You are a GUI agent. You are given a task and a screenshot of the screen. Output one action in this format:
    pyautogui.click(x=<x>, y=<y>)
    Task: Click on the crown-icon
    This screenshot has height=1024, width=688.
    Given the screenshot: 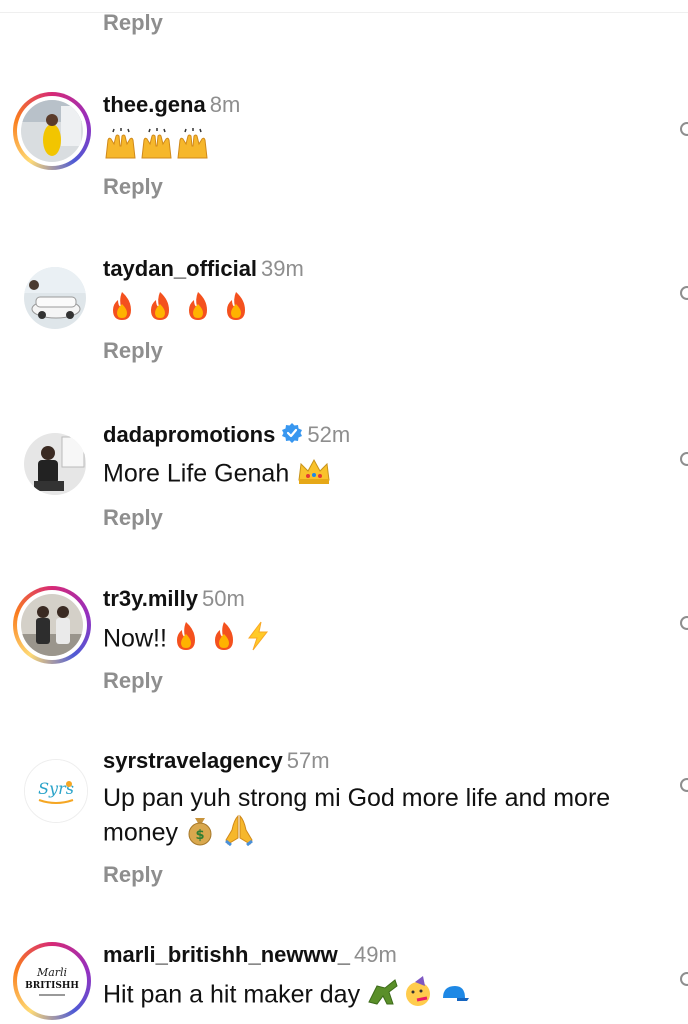 What is the action you would take?
    pyautogui.click(x=314, y=475)
    